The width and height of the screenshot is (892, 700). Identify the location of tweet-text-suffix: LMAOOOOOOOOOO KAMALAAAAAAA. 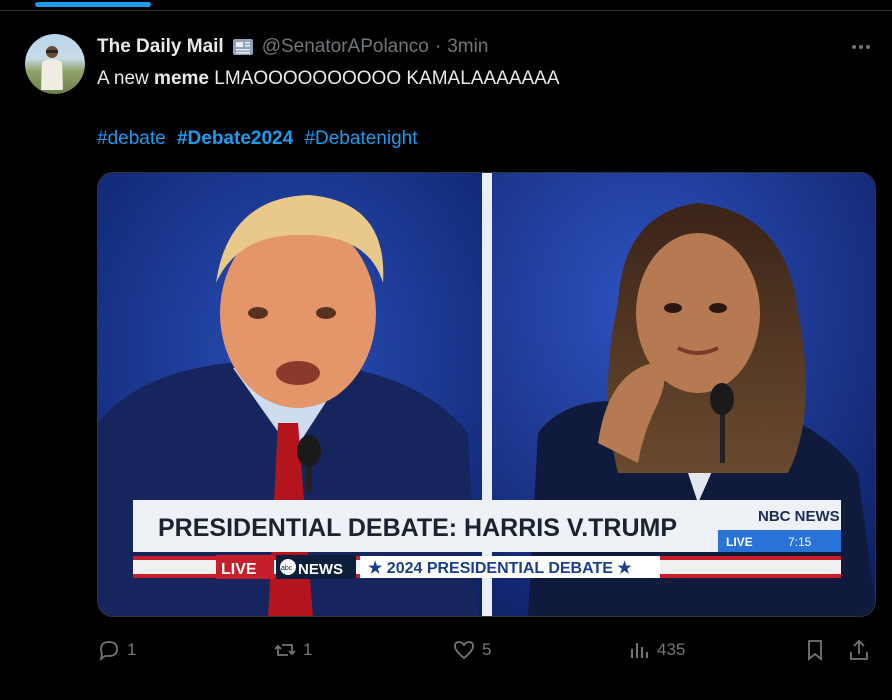
(384, 78).